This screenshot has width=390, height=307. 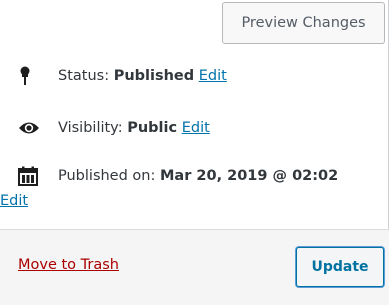 I want to click on visibility-label: Visibility:, so click(x=90, y=128).